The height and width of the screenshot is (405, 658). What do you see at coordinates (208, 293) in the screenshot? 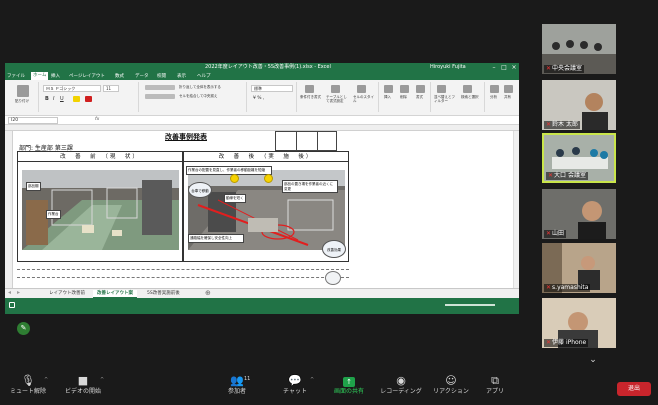
I see `add-sheet-icon: ⊕` at bounding box center [208, 293].